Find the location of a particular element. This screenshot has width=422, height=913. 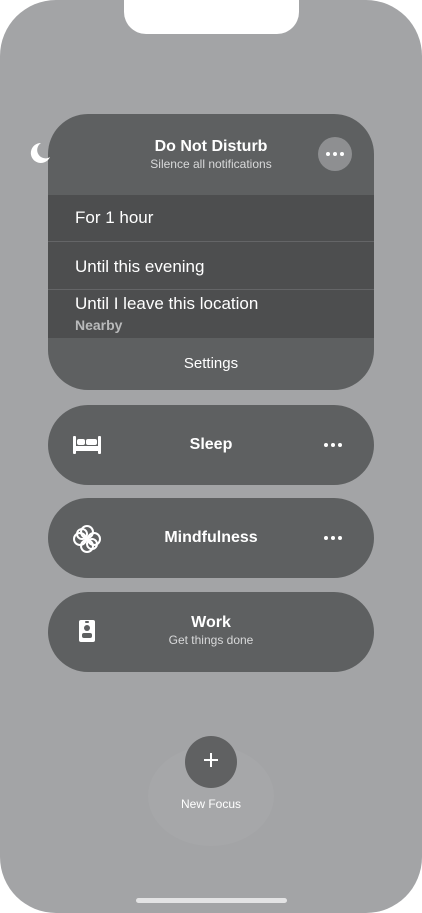

dnd-subtitle: Silence all notifications is located at coordinates (211, 164).